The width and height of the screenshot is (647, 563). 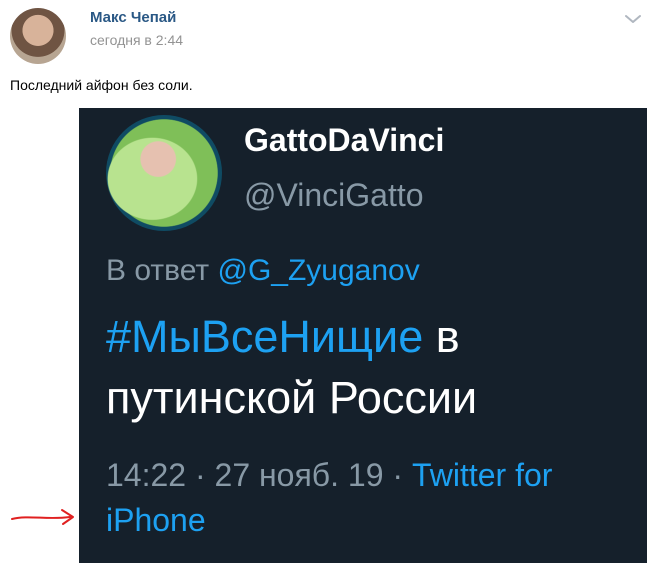 What do you see at coordinates (344, 140) in the screenshot?
I see `tweet-display-name: GattoDaVinci` at bounding box center [344, 140].